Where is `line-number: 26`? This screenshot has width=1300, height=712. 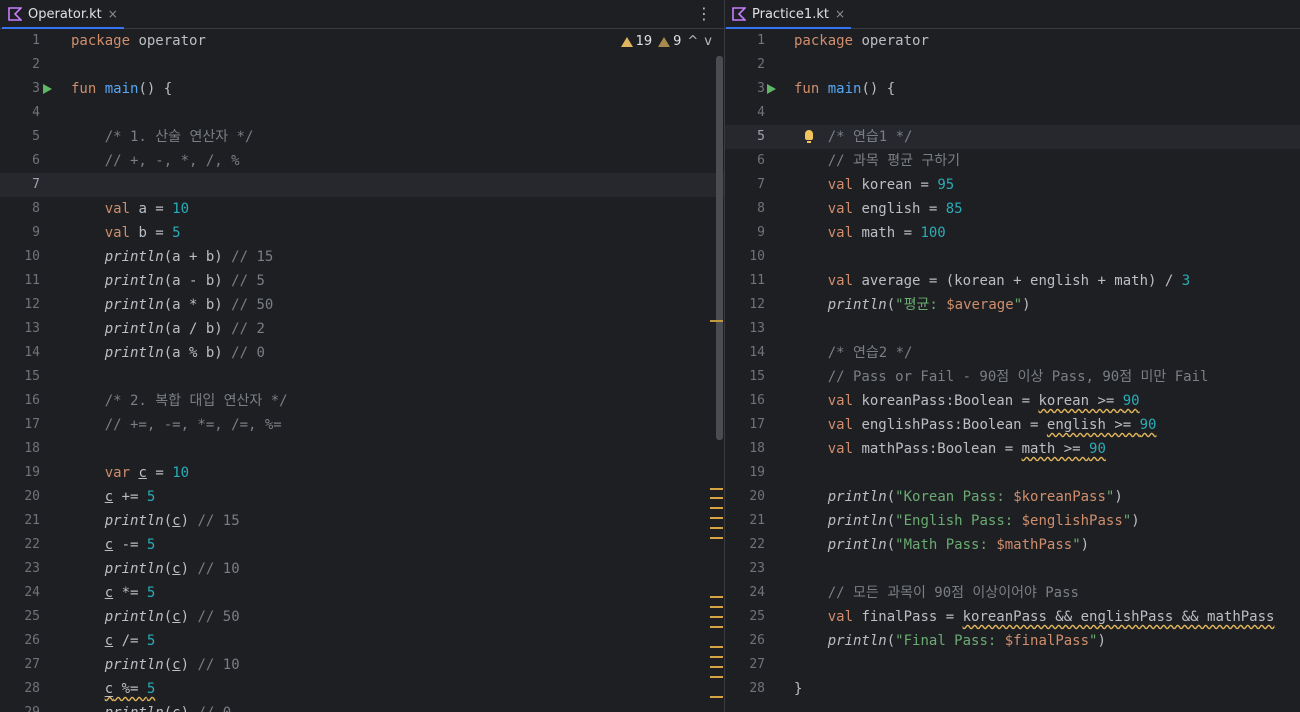
line-number: 26 is located at coordinates (745, 641).